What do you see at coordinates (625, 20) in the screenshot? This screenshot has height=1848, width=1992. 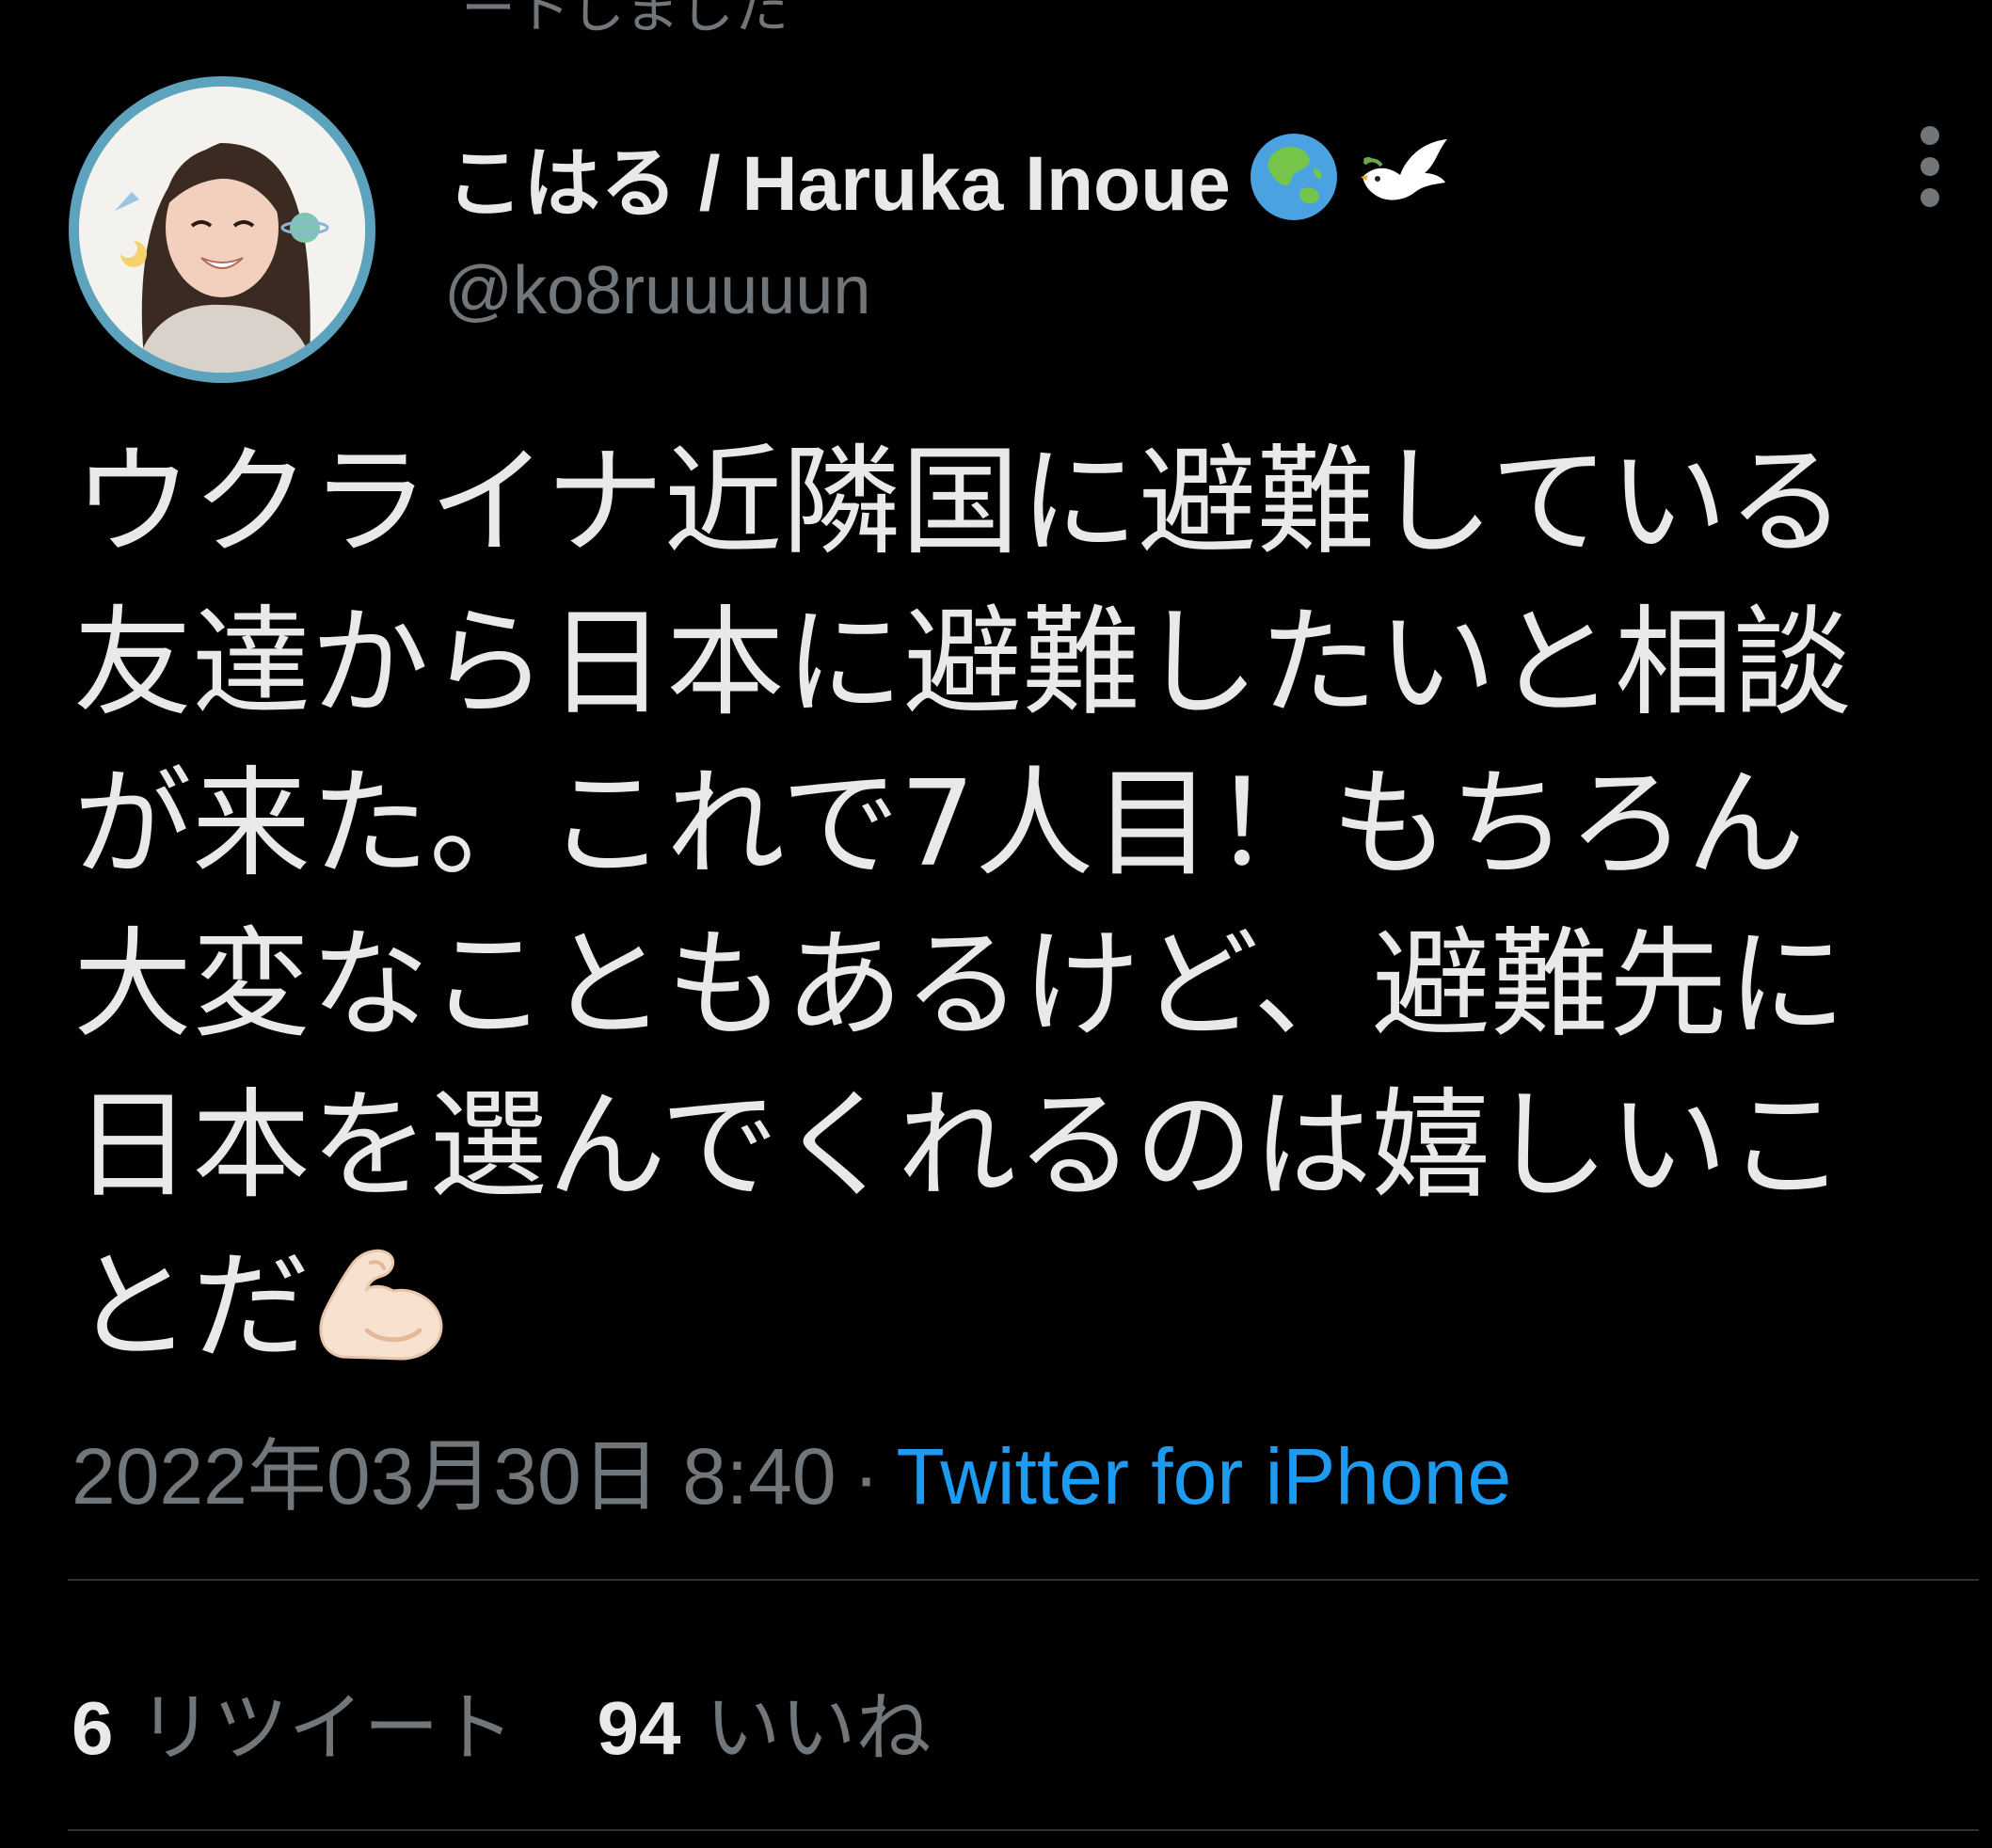 I see `retweet-context-text: ートしました` at bounding box center [625, 20].